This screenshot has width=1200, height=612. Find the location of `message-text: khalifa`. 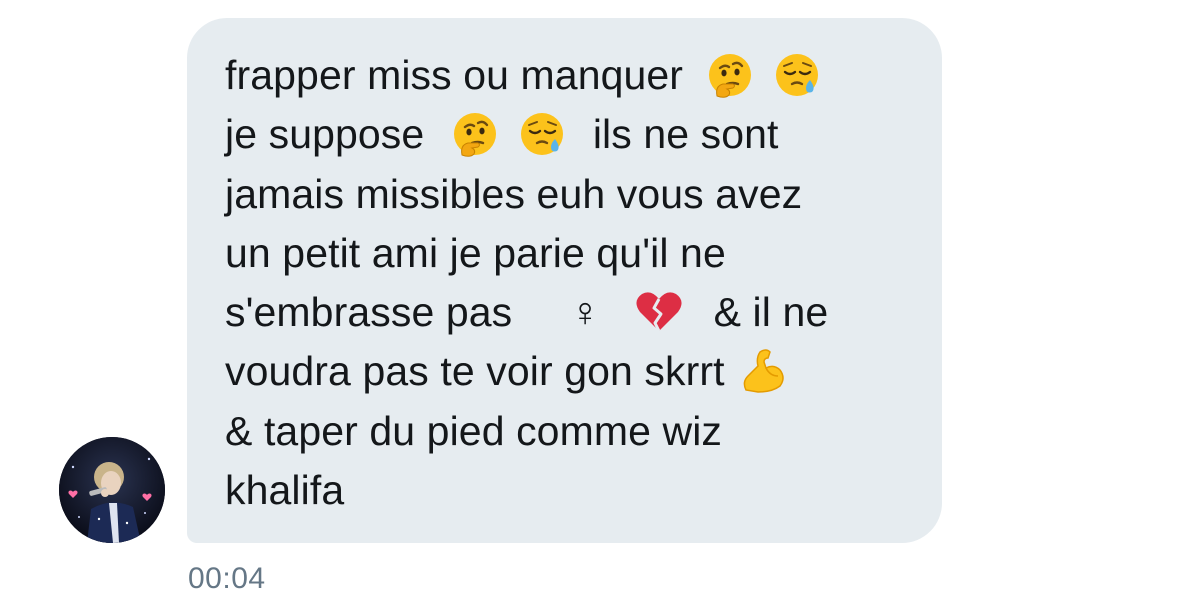

message-text: khalifa is located at coordinates (285, 490).